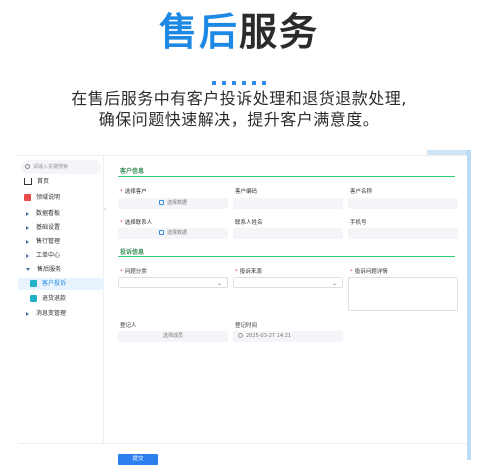 This screenshot has height=469, width=478. What do you see at coordinates (403, 203) in the screenshot?
I see `customer-name-field` at bounding box center [403, 203].